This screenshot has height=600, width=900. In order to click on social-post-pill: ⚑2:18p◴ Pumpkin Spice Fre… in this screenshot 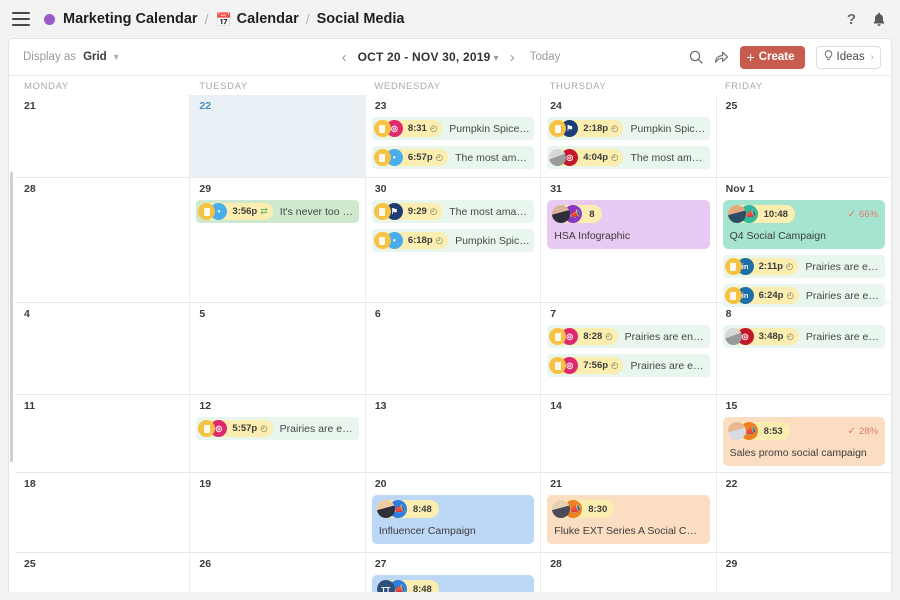, I will do `click(628, 128)`.